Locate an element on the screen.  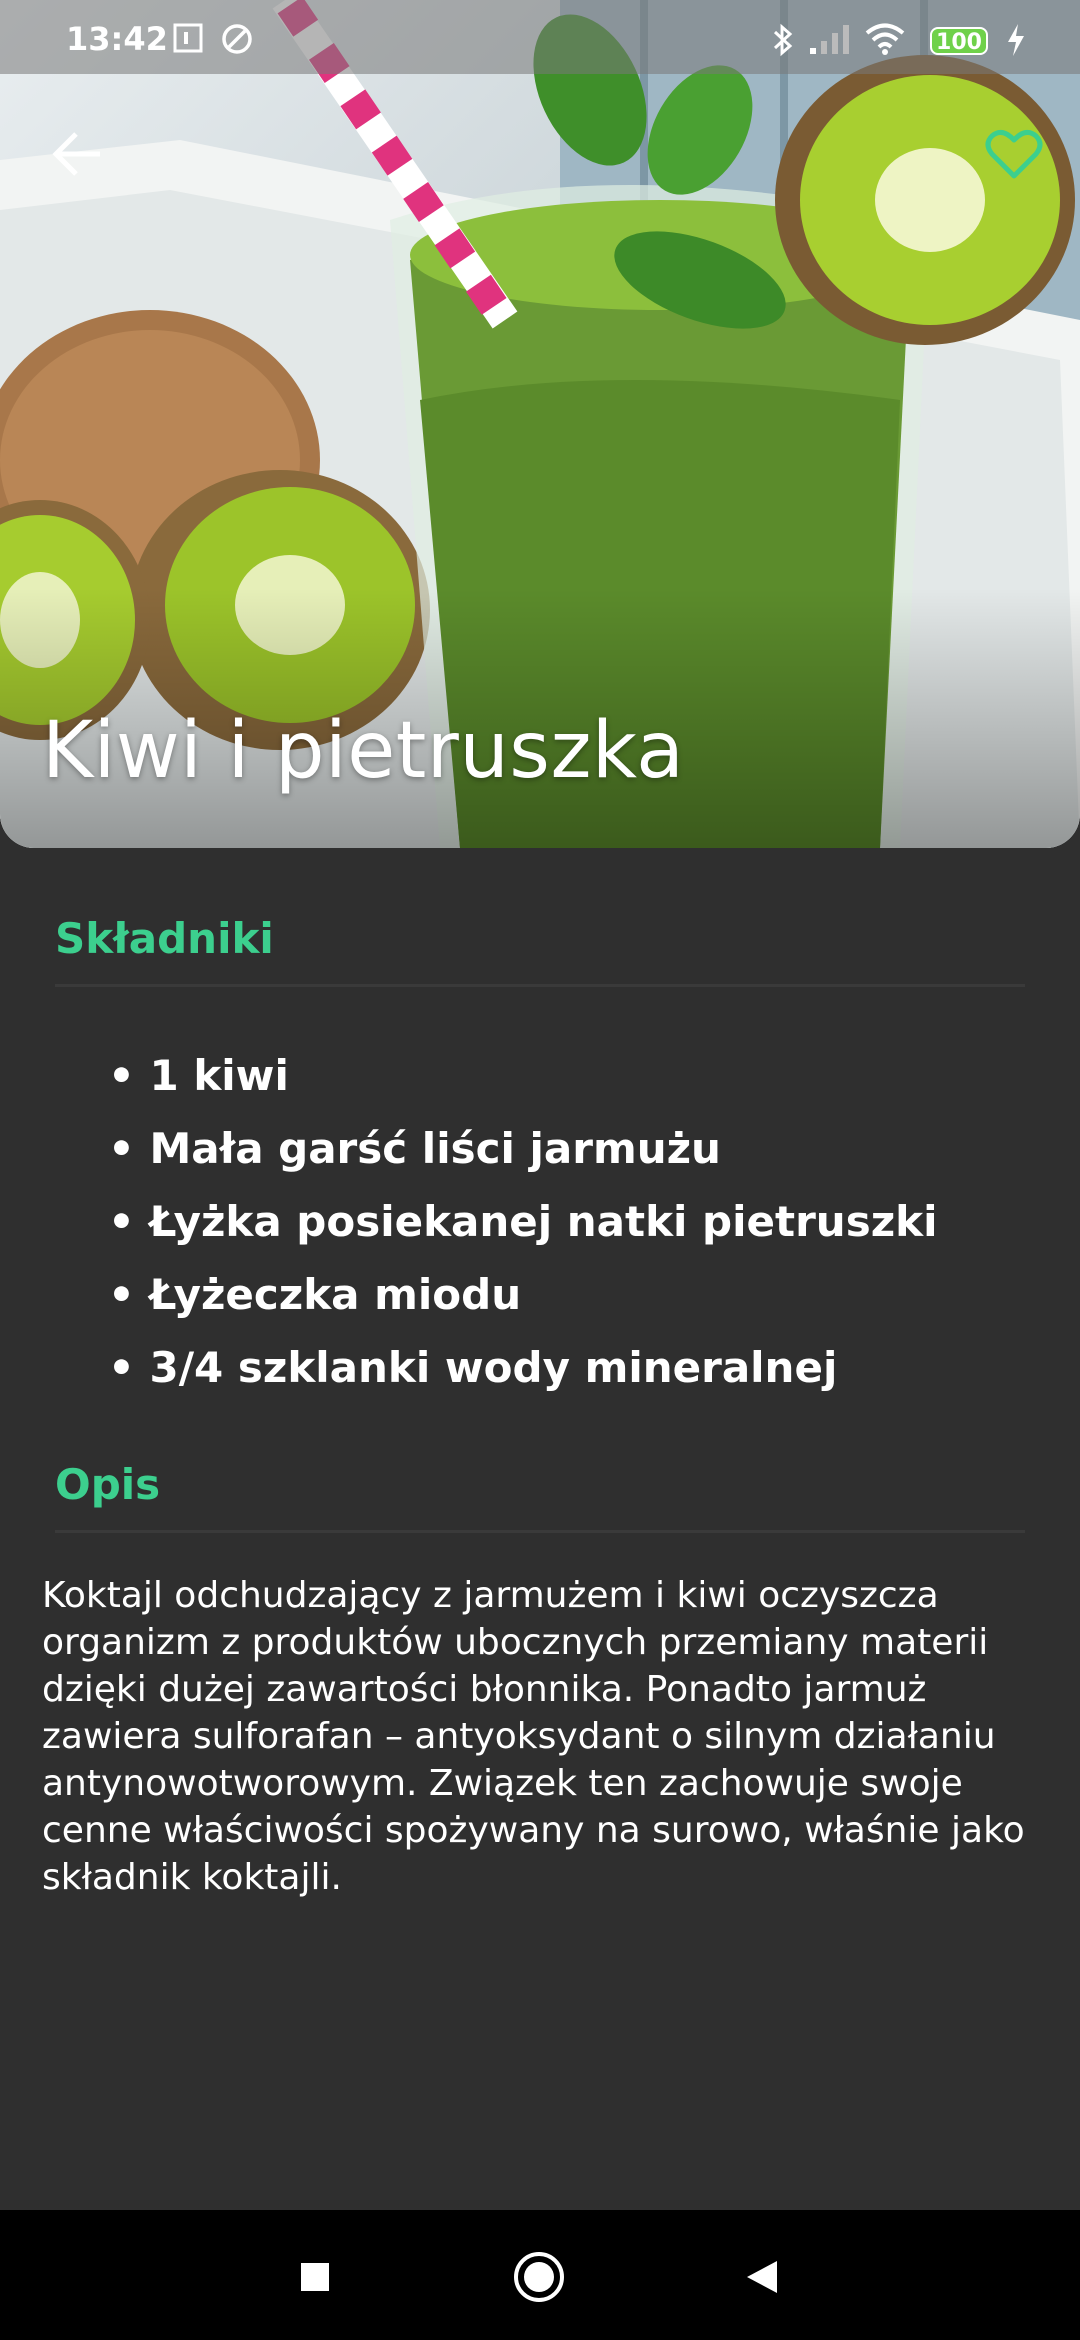
status-time: 13:42 is located at coordinates (117, 39).